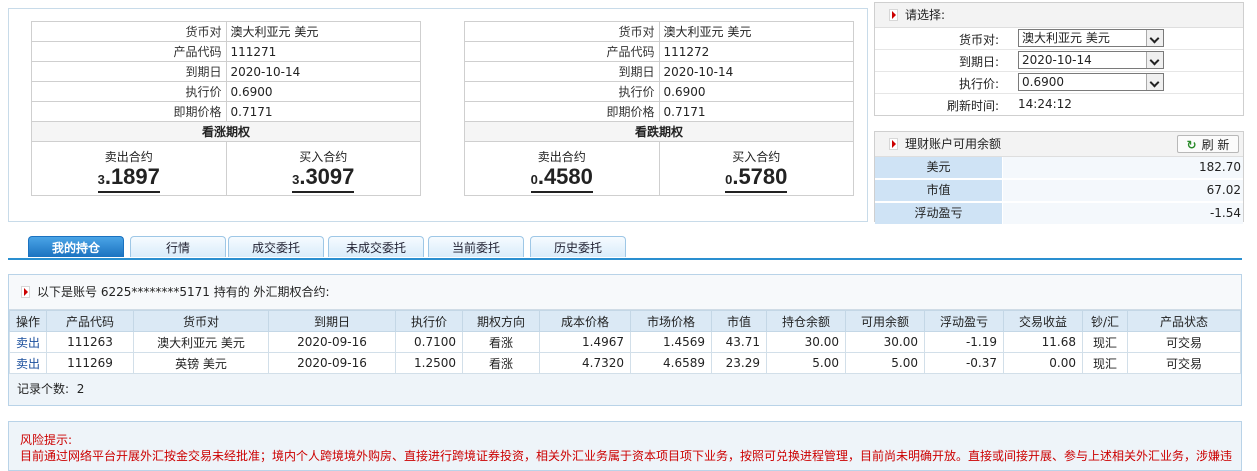 This screenshot has height=471, width=1257. I want to click on expiry-selected: 2020-10-14, so click(1057, 60).